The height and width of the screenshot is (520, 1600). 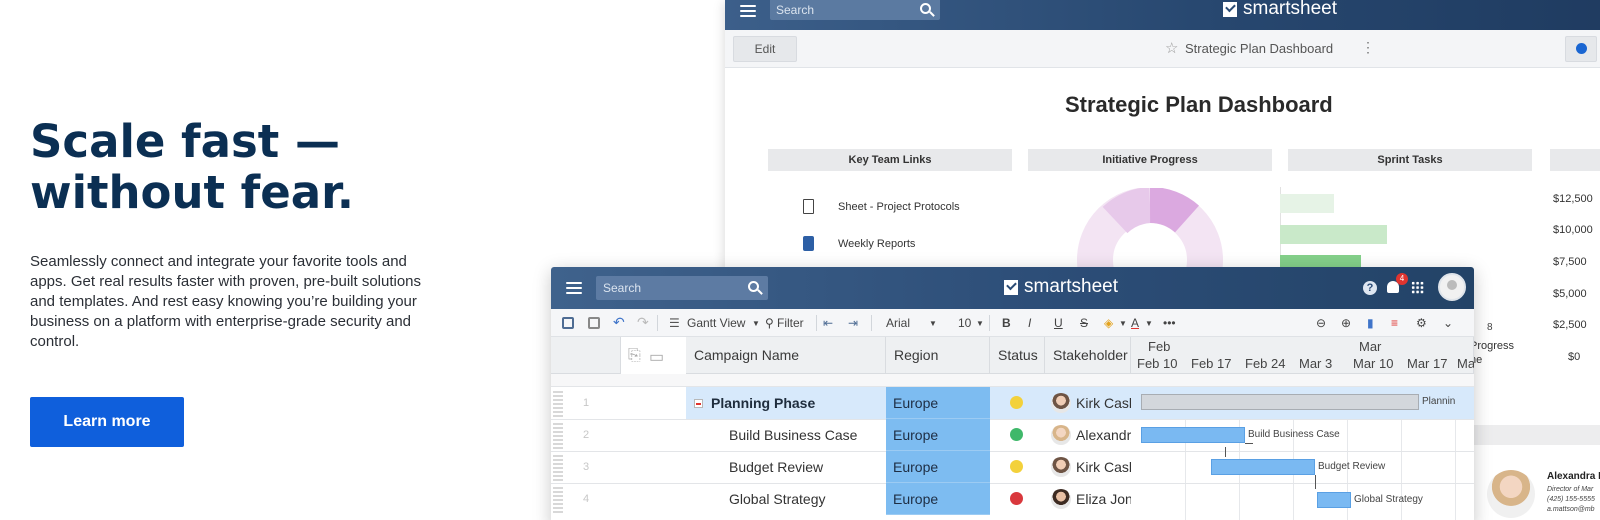 I want to click on font-caret-icon: ▼, so click(x=933, y=323).